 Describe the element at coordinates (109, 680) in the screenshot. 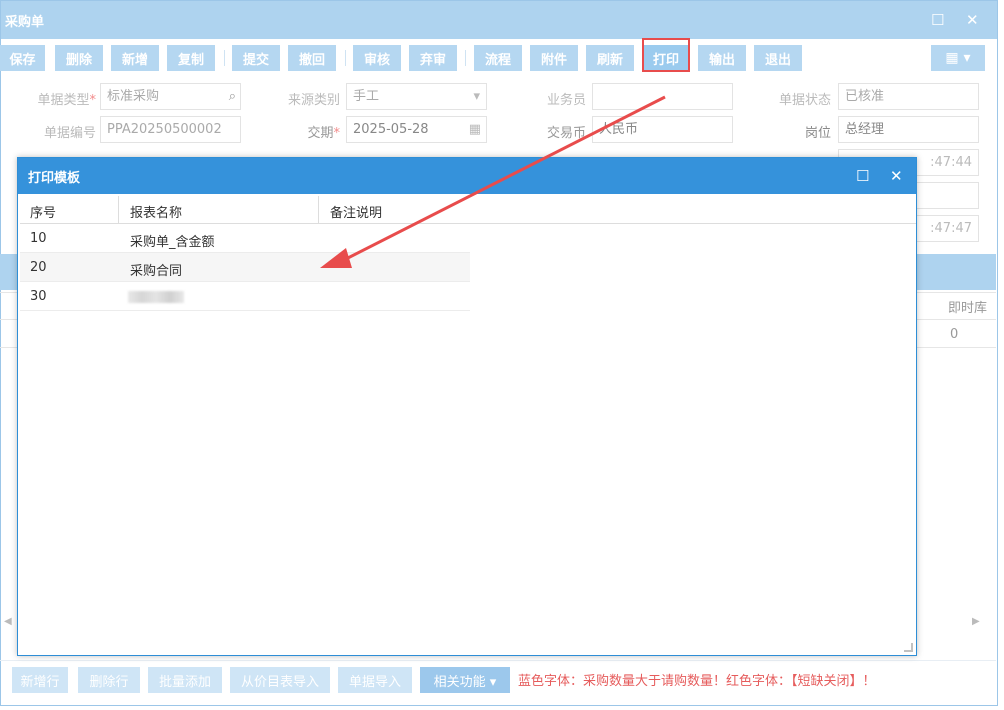

I see `delete-row-button: 删除行` at that location.